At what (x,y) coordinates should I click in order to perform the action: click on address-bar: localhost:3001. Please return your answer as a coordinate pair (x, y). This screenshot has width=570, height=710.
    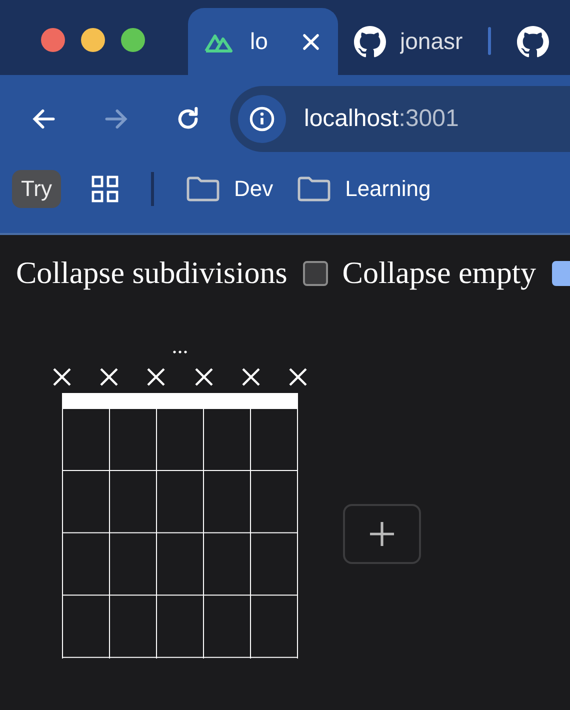
    Looking at the image, I should click on (400, 119).